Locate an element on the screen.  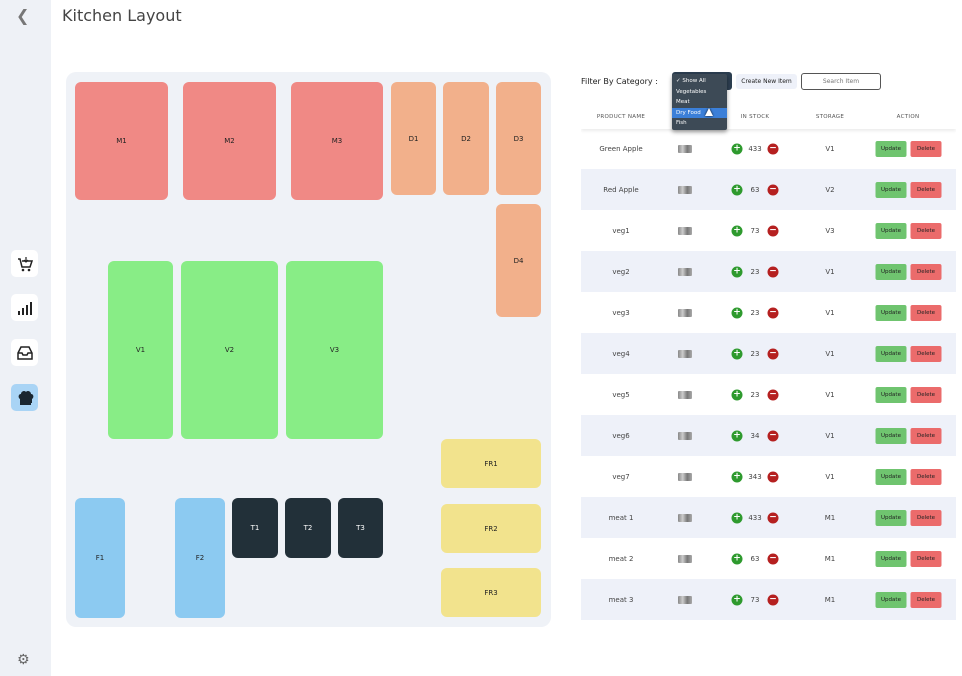
zone-d1: D1 is located at coordinates (413, 138).